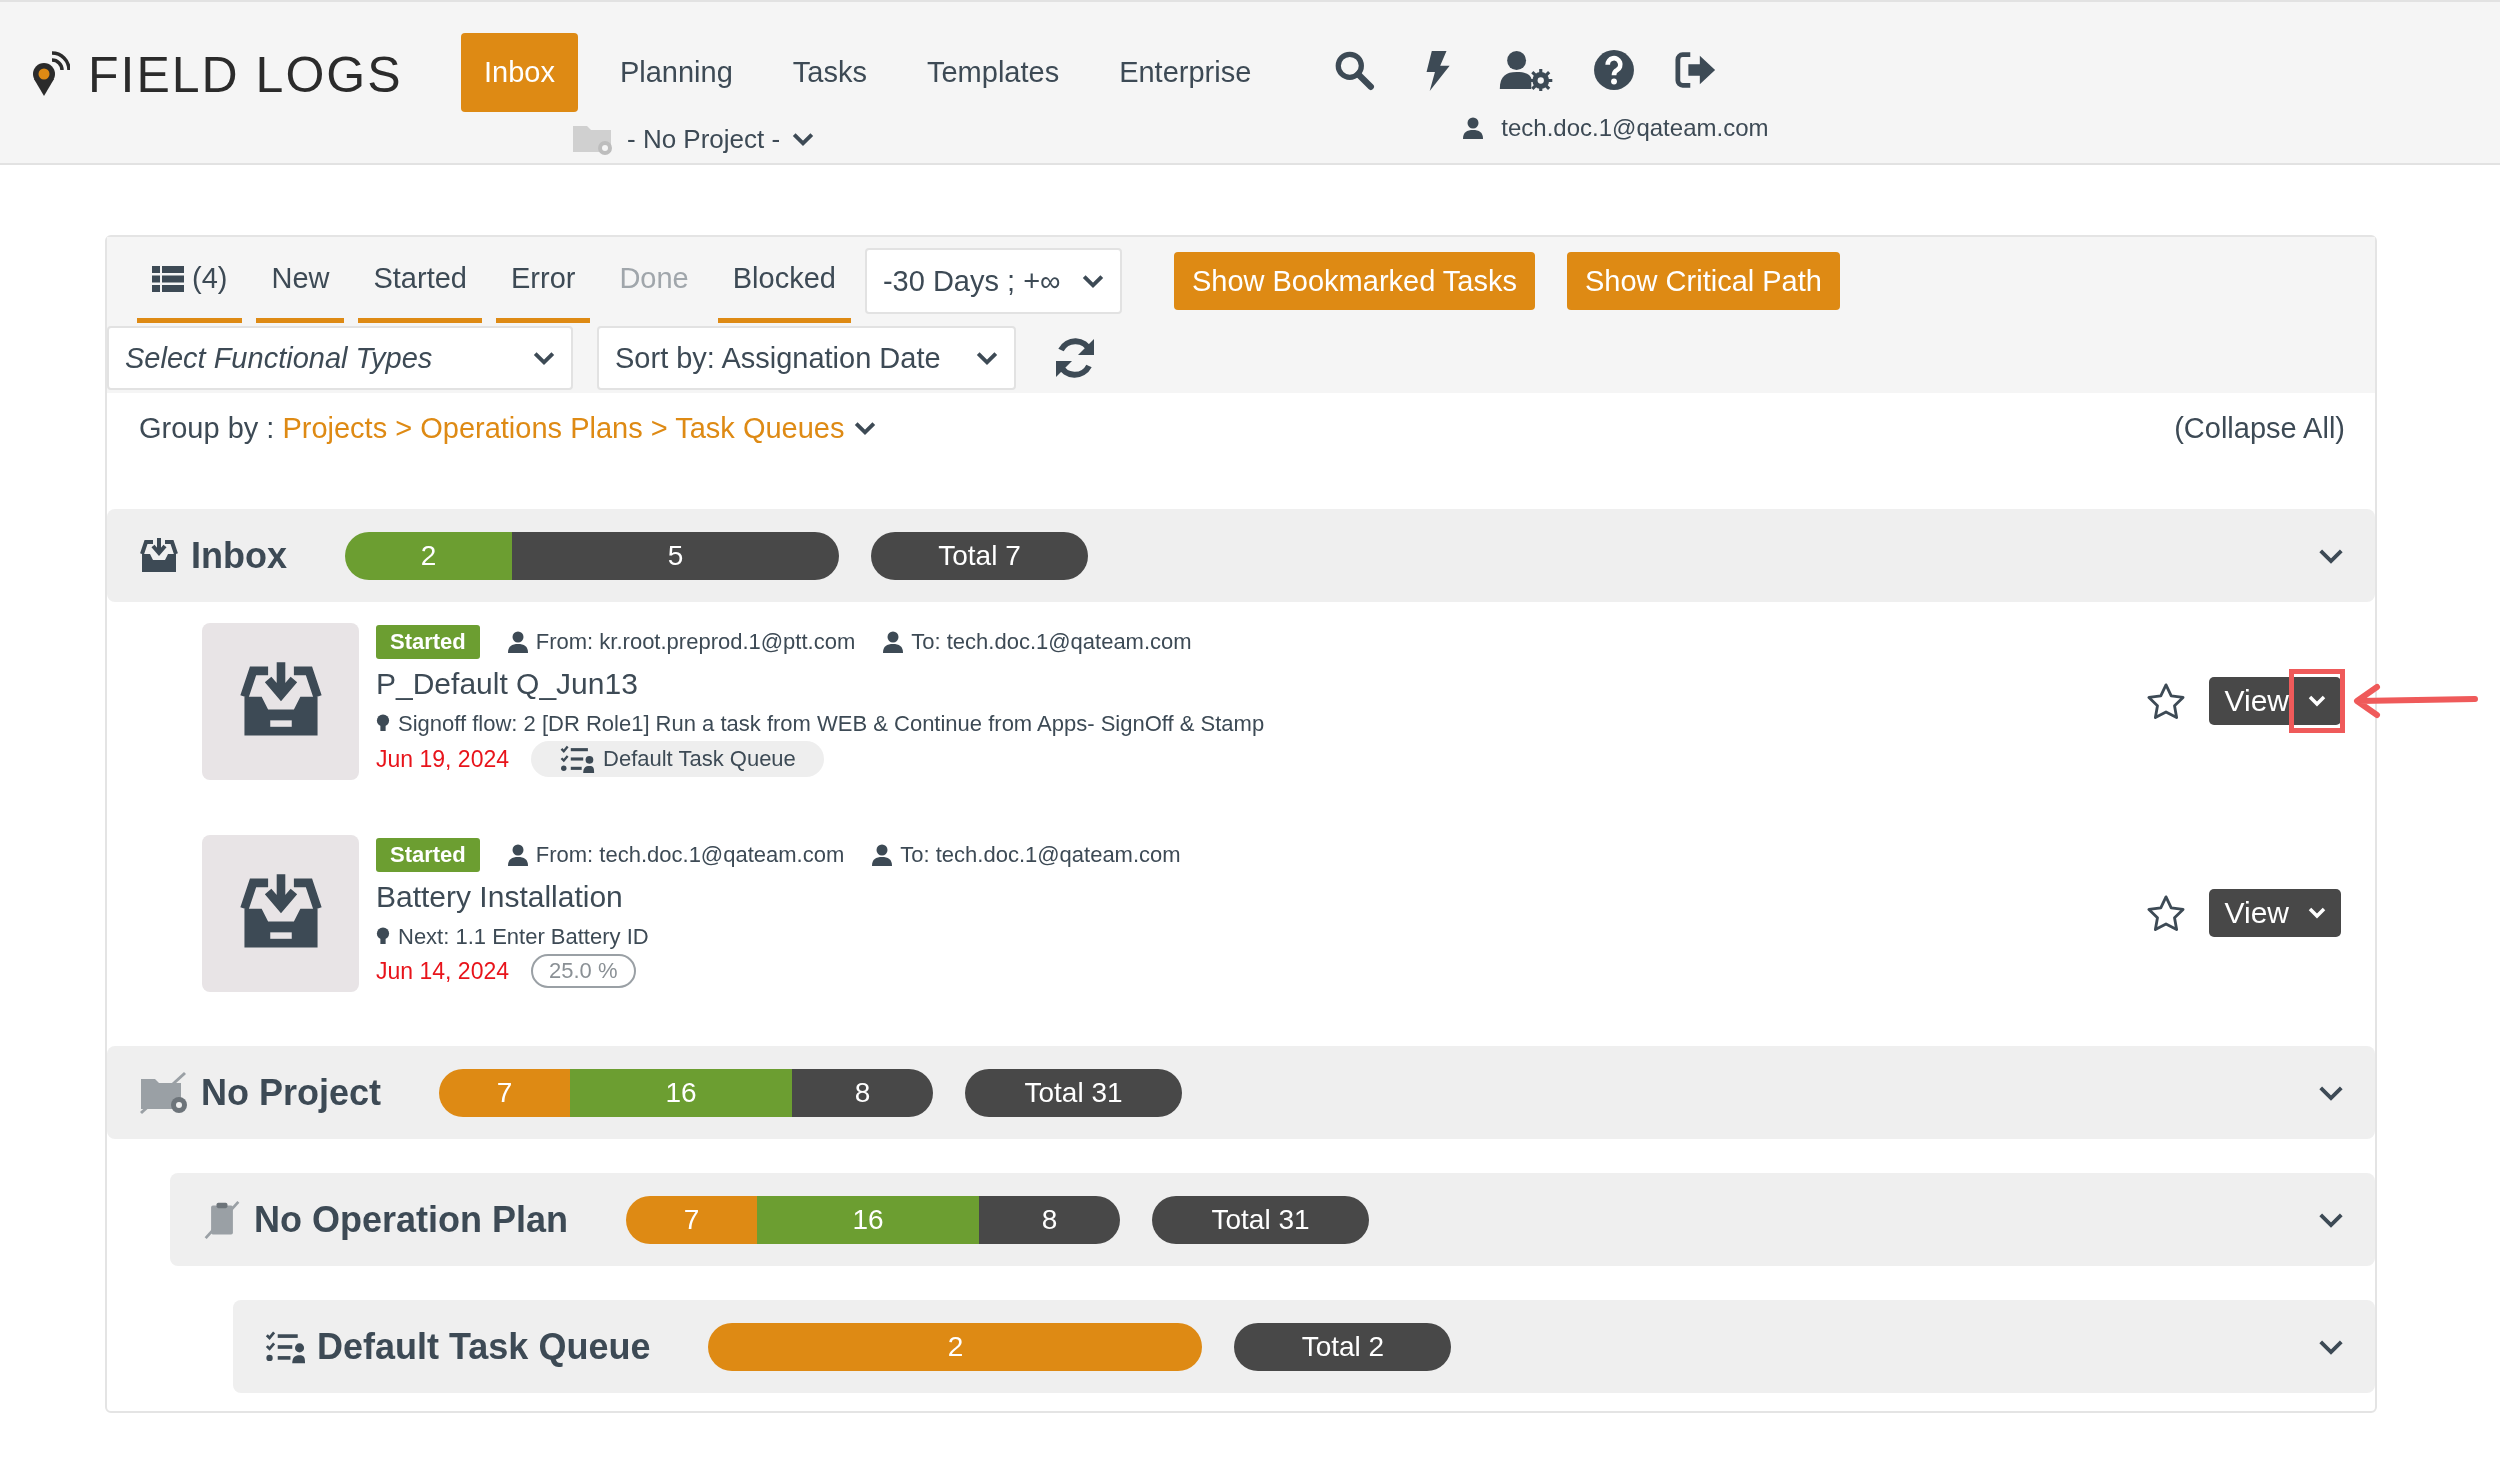 The height and width of the screenshot is (1478, 2500). What do you see at coordinates (993, 281) in the screenshot?
I see `date-filter: -30 Days ; +∞` at bounding box center [993, 281].